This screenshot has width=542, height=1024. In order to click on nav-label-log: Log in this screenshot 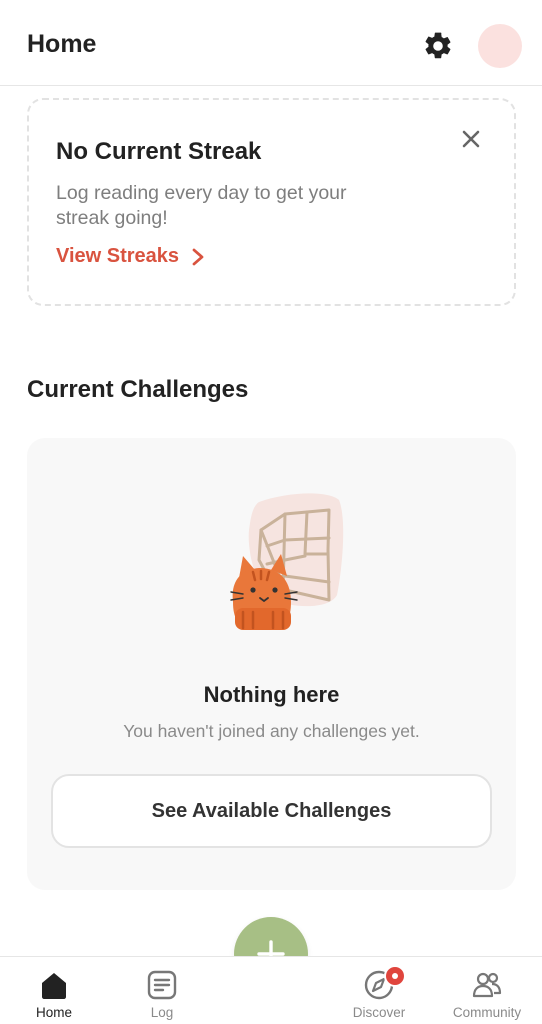, I will do `click(162, 1012)`.